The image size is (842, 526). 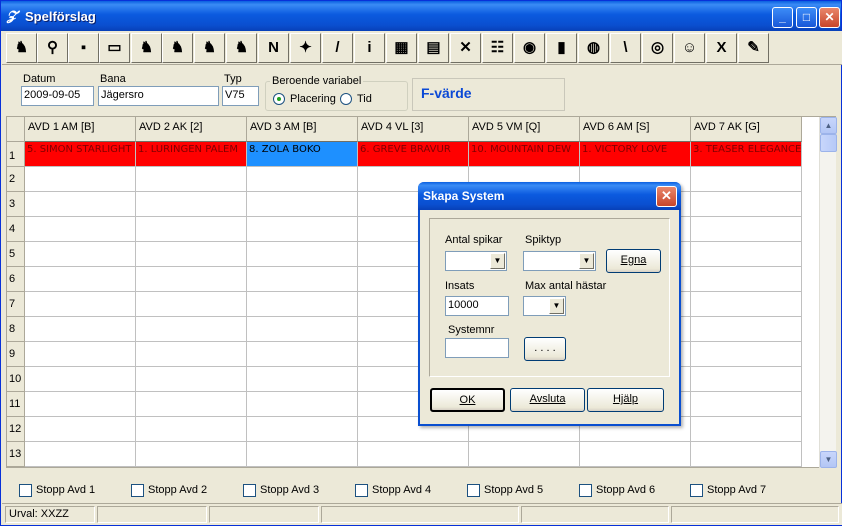 I want to click on row-header: 4, so click(x=16, y=229).